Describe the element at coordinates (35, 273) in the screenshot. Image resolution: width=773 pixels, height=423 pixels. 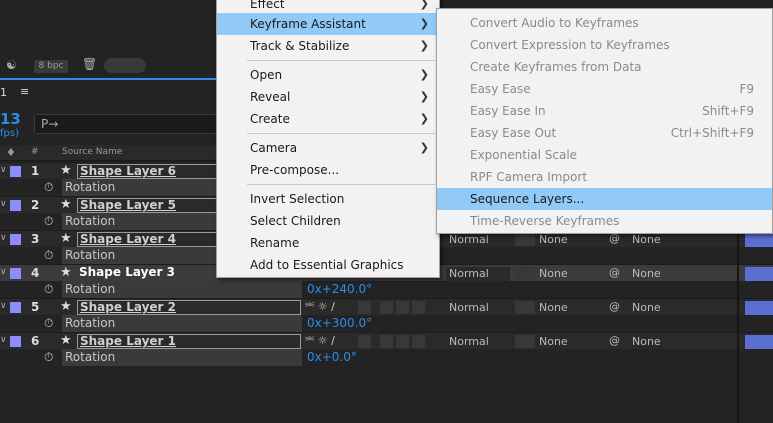
I see `layer-number: 4` at that location.